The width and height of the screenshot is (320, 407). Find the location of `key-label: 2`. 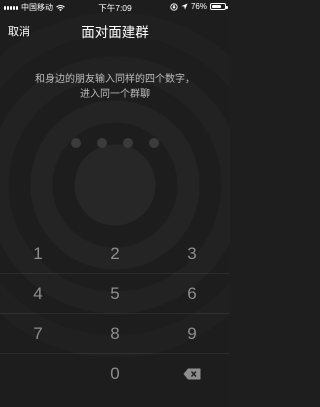

key-label: 2 is located at coordinates (115, 253).